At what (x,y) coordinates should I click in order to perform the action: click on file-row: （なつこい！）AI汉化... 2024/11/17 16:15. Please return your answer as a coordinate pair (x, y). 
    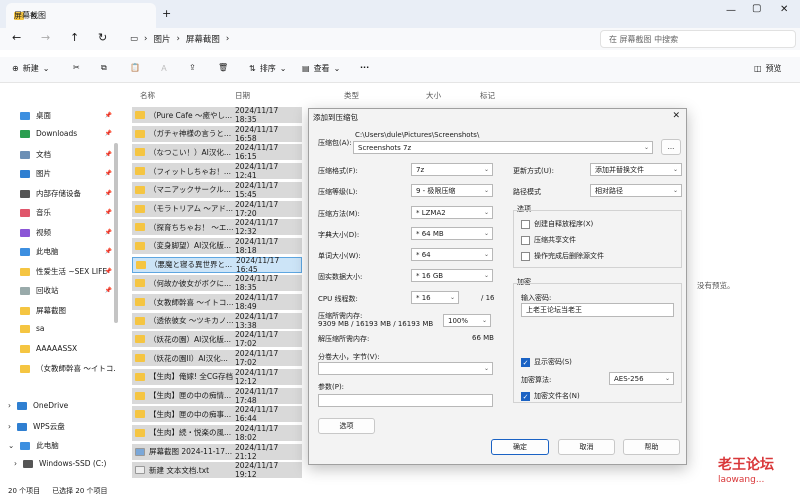
    Looking at the image, I should click on (217, 152).